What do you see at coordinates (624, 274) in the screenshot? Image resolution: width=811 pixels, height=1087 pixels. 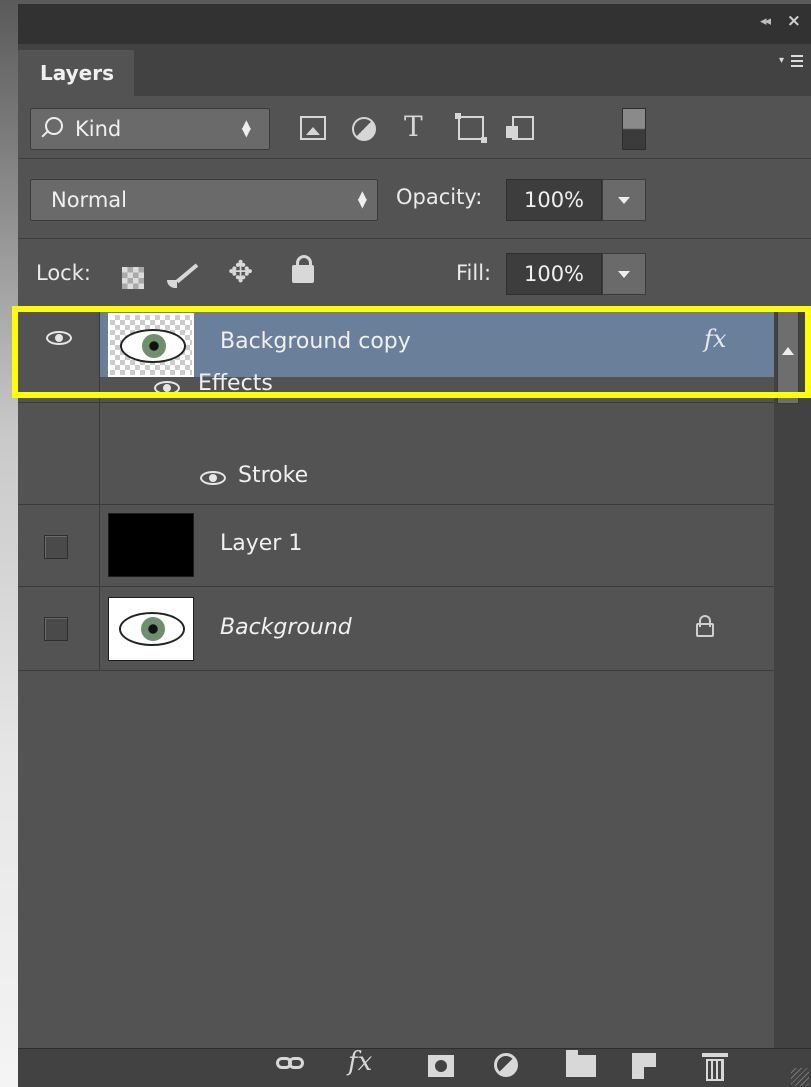 I see `fill-dropdown-button` at bounding box center [624, 274].